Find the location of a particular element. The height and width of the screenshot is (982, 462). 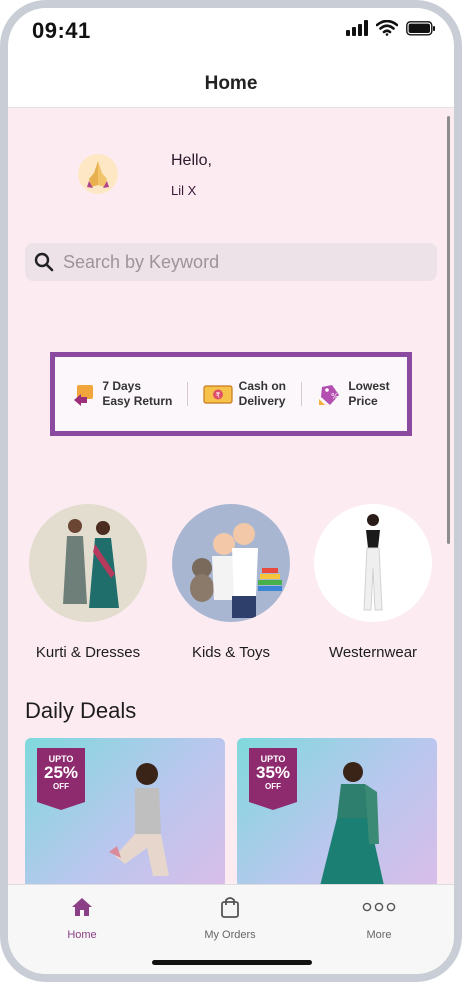

tab-my-orders: My Orders is located at coordinates (230, 918).